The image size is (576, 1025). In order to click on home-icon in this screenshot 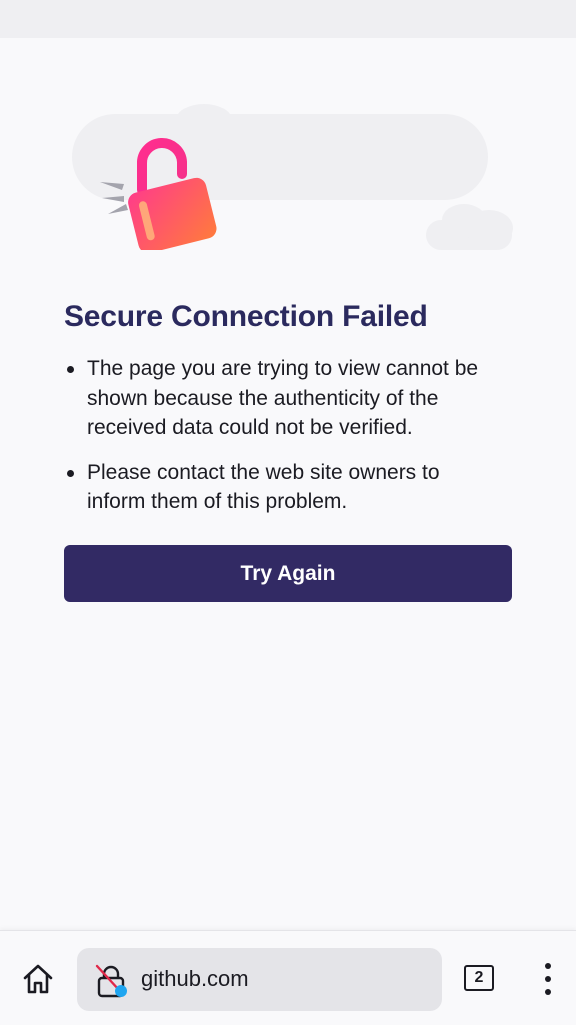, I will do `click(38, 979)`.